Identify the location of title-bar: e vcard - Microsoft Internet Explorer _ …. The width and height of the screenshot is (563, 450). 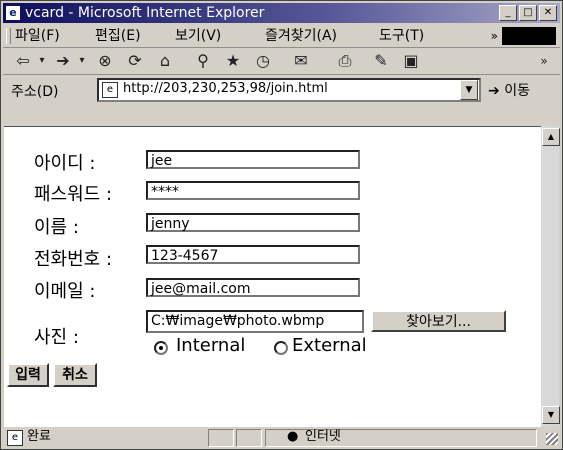
(281, 13).